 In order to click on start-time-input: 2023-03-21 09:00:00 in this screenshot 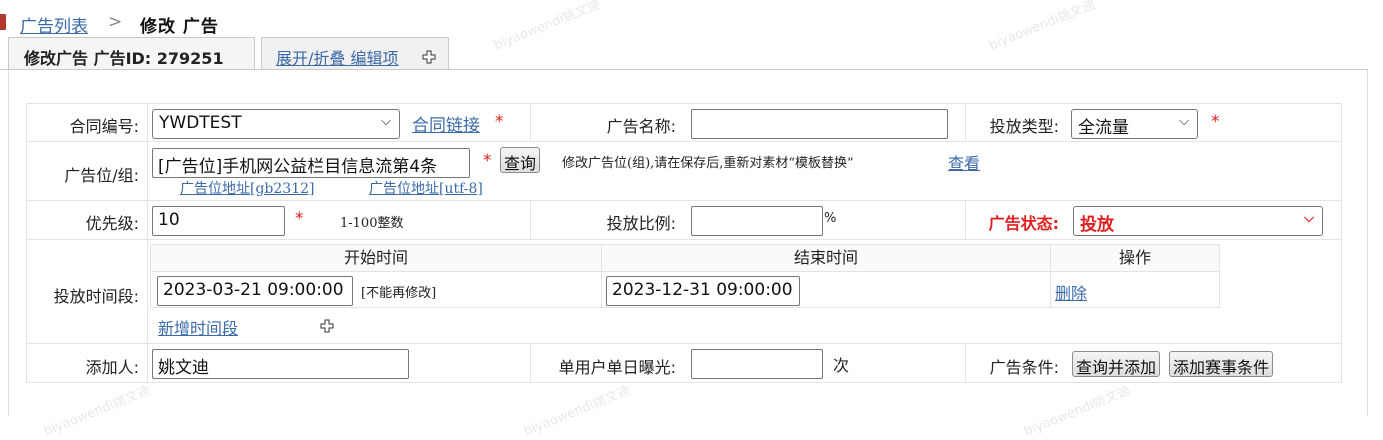, I will do `click(255, 291)`.